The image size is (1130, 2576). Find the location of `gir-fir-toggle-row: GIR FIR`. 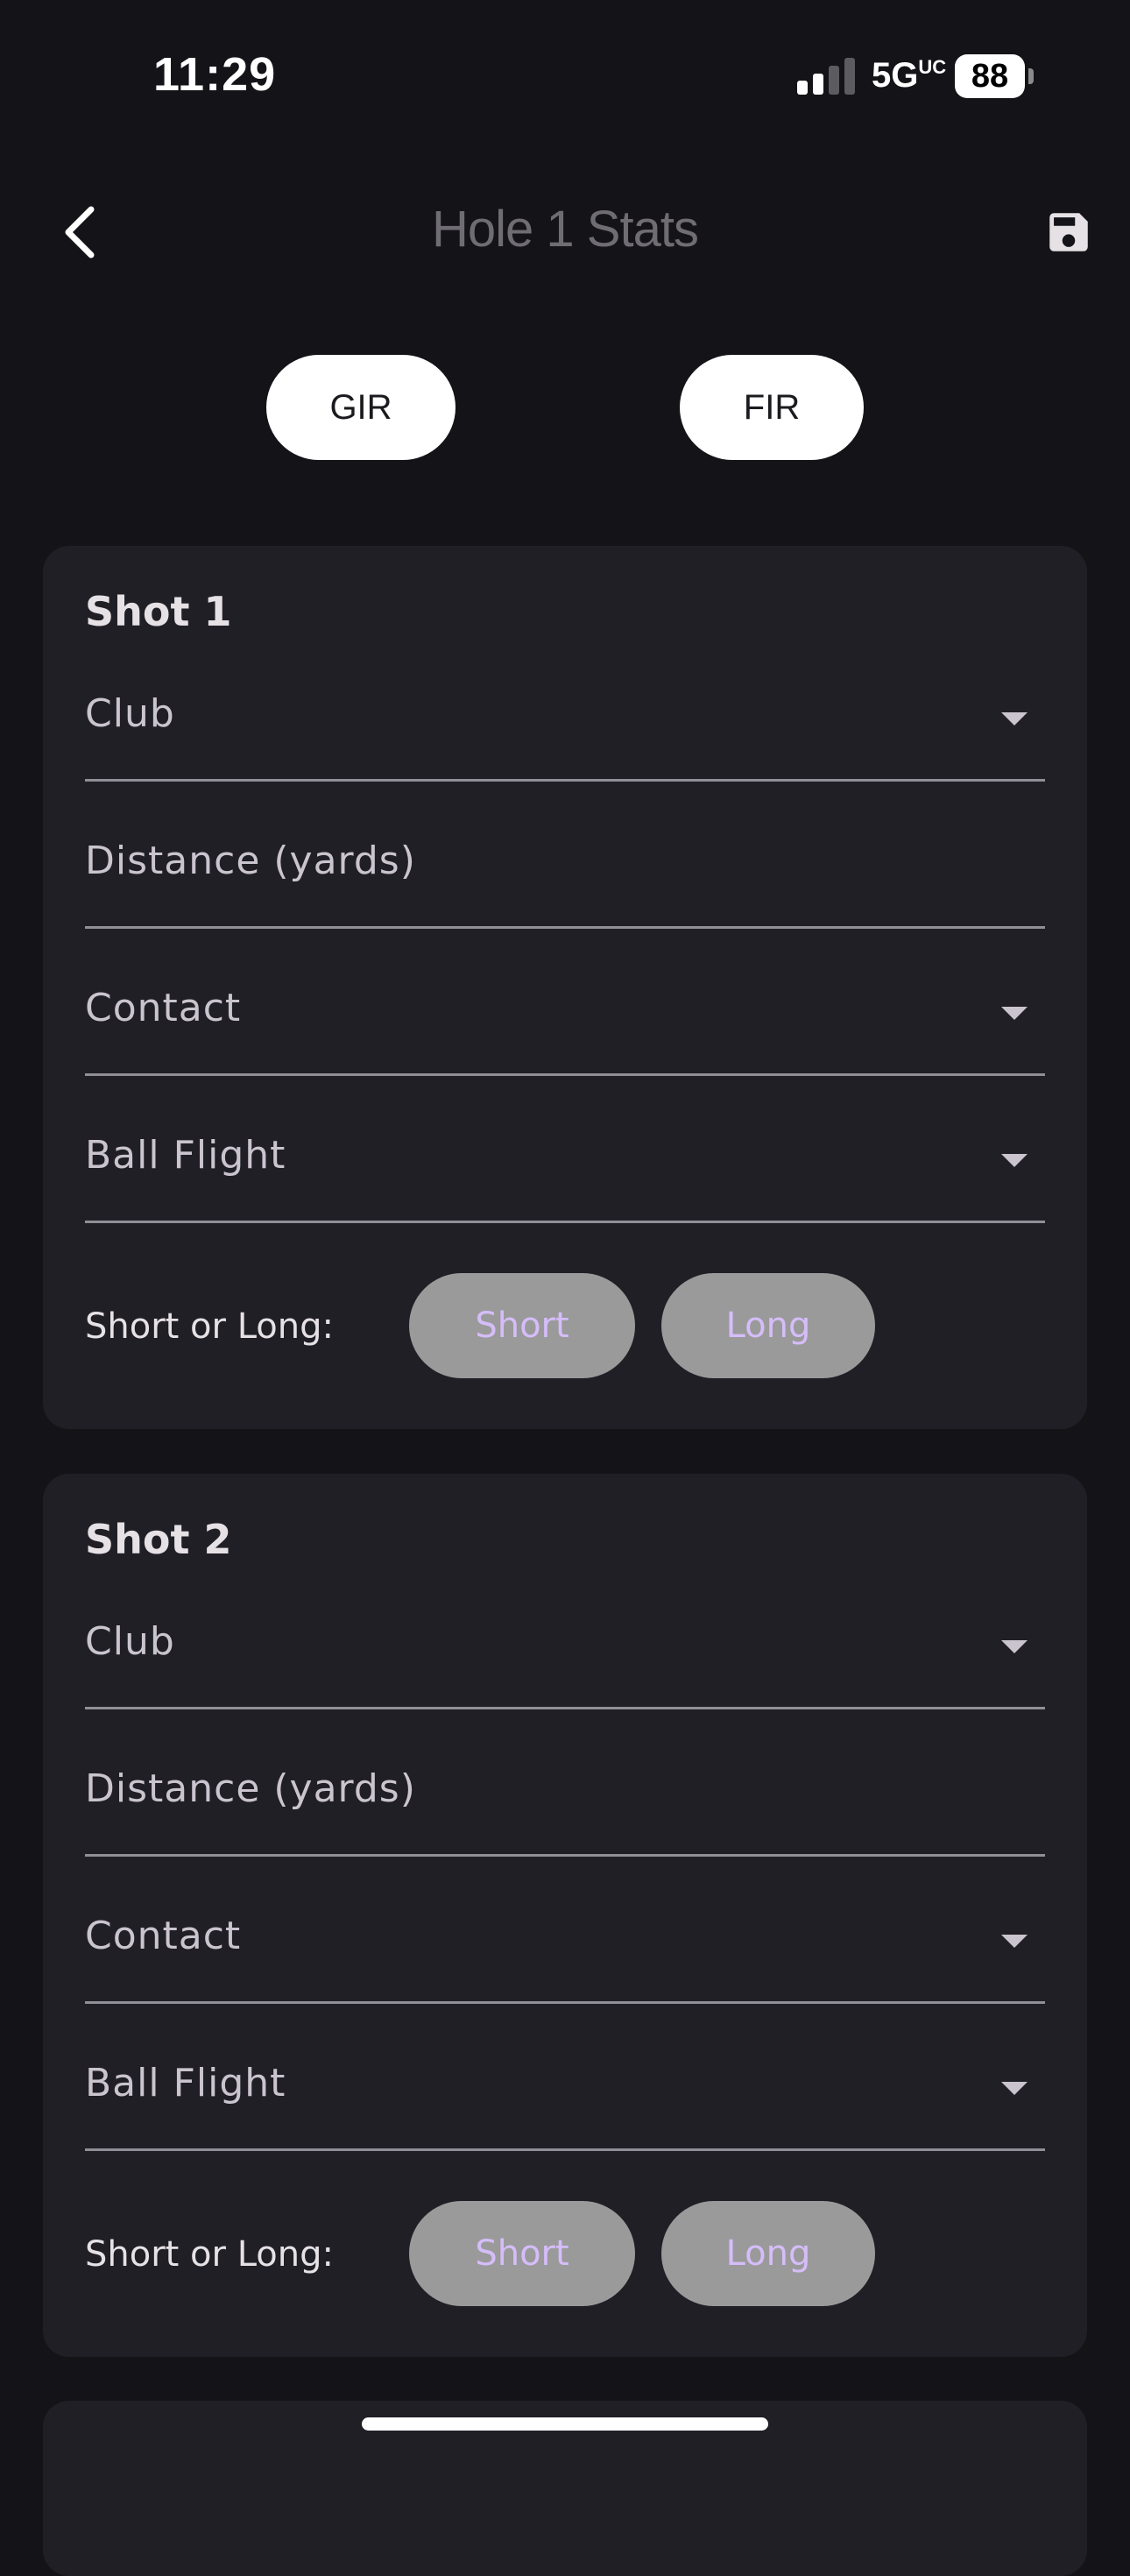

gir-fir-toggle-row: GIR FIR is located at coordinates (565, 407).